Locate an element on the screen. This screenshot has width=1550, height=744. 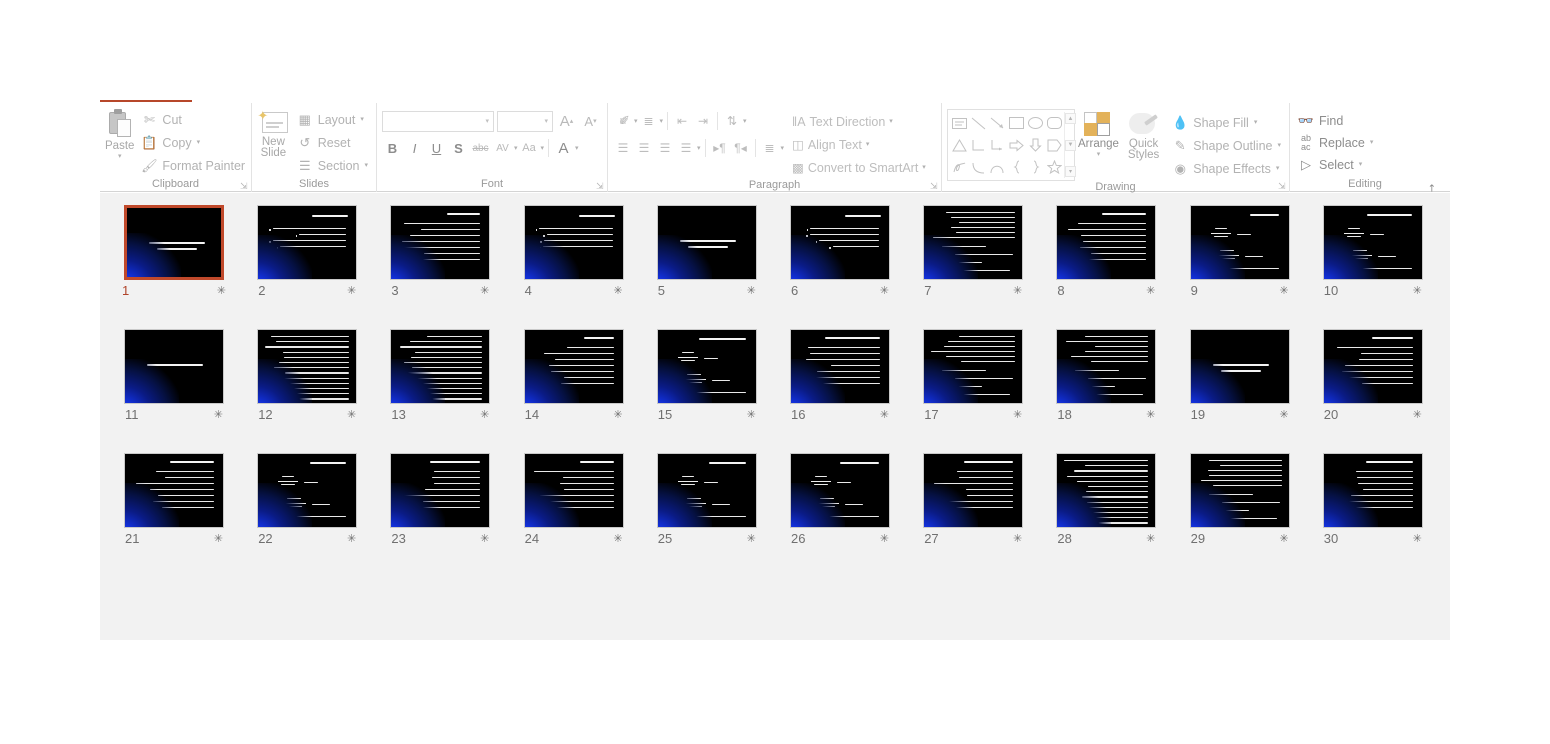
shapes-more-button: ▾ is located at coordinates (1070, 171).